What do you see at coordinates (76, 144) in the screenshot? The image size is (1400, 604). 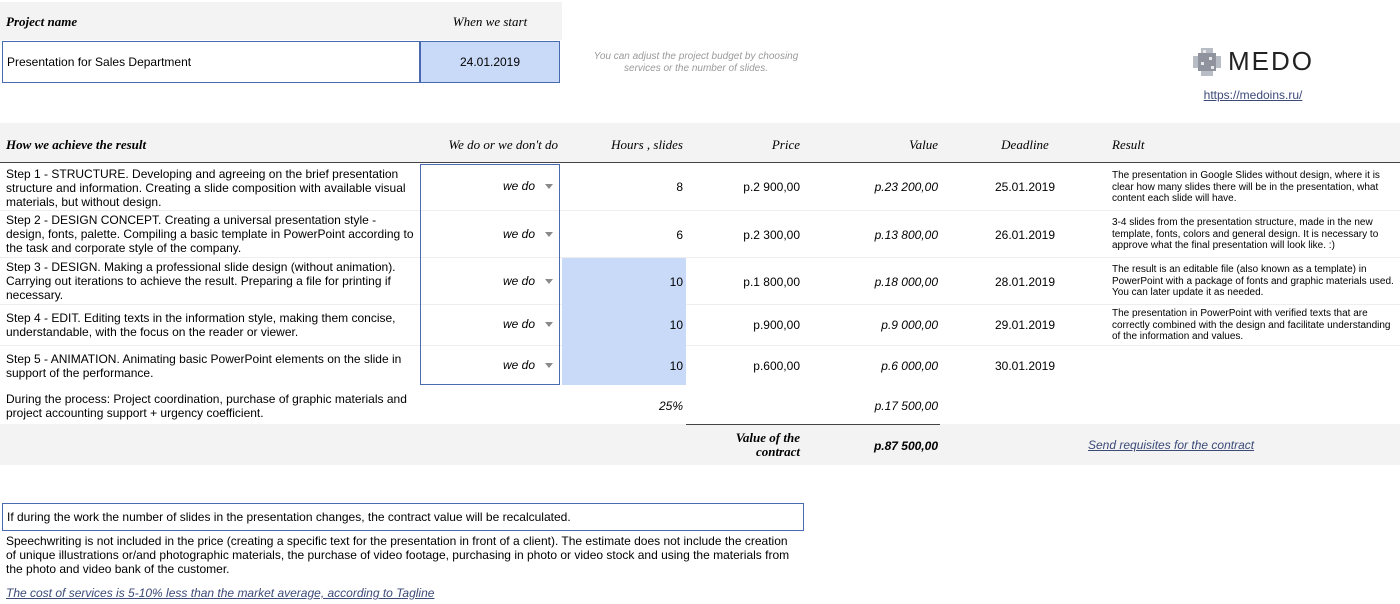 I see `col-how: How we achieve the result` at bounding box center [76, 144].